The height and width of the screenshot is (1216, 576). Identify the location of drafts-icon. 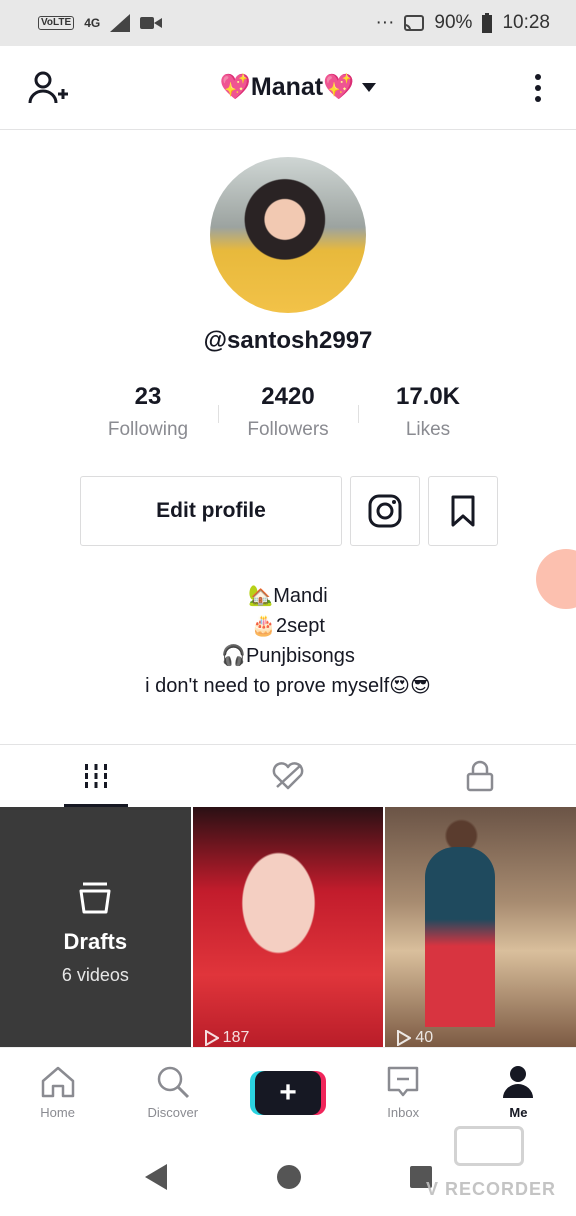
(95, 897).